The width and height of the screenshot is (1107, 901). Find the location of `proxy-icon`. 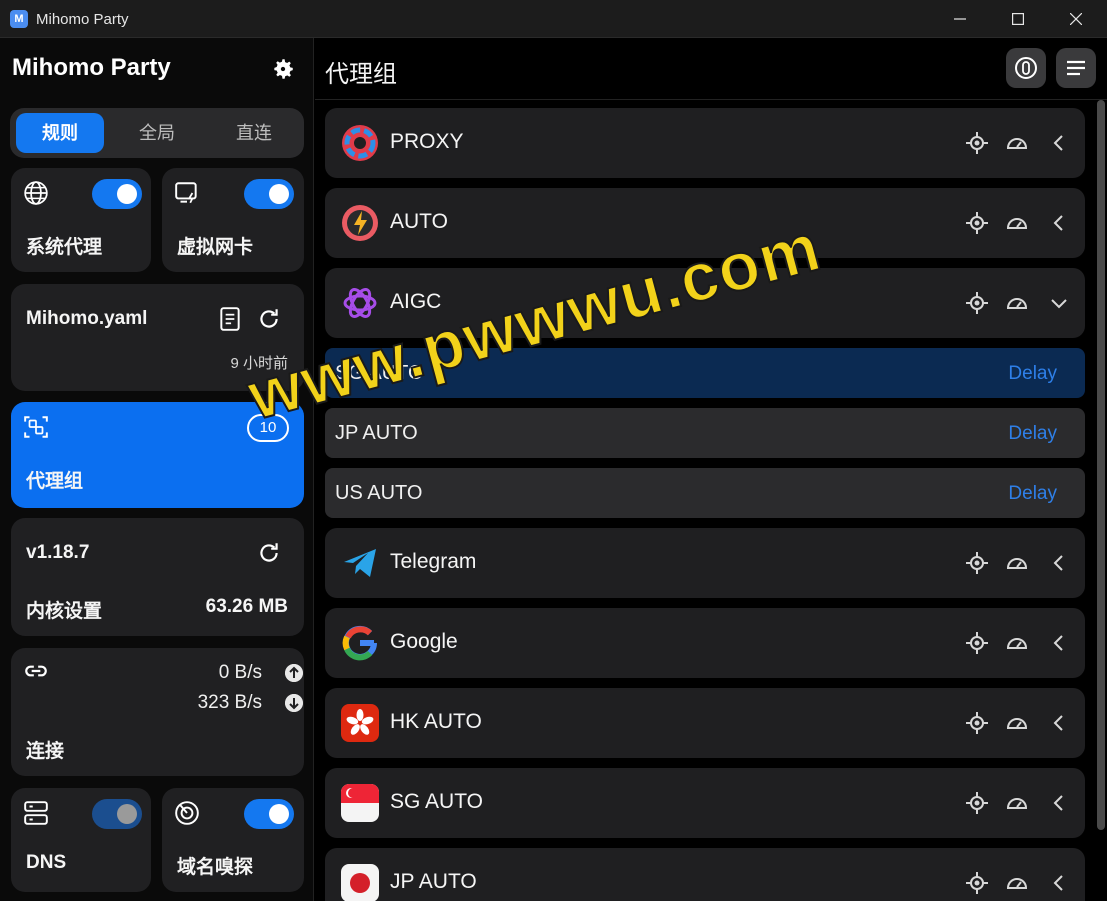

proxy-icon is located at coordinates (360, 143).